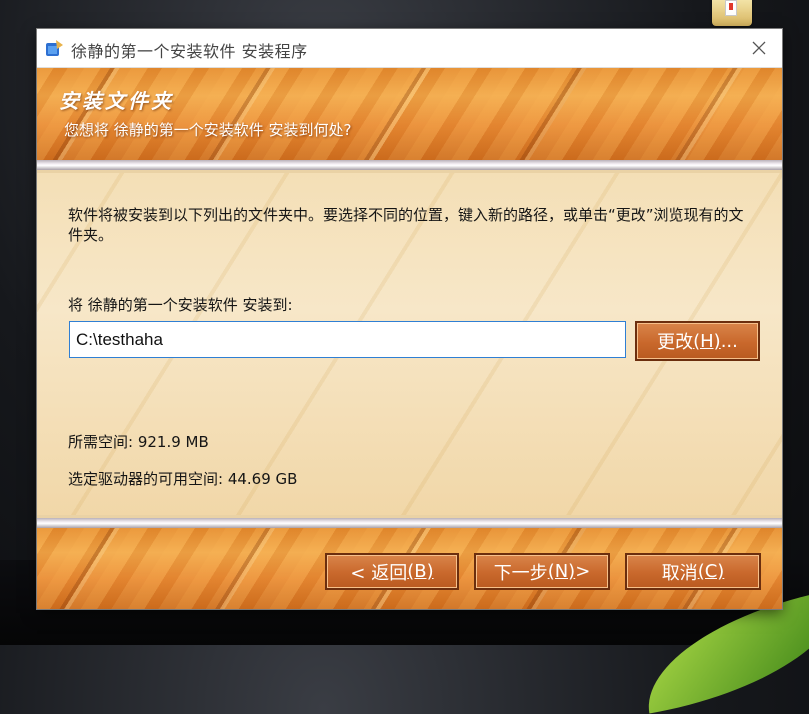 Image resolution: width=809 pixels, height=714 pixels. What do you see at coordinates (409, 523) in the screenshot?
I see `footer-divider` at bounding box center [409, 523].